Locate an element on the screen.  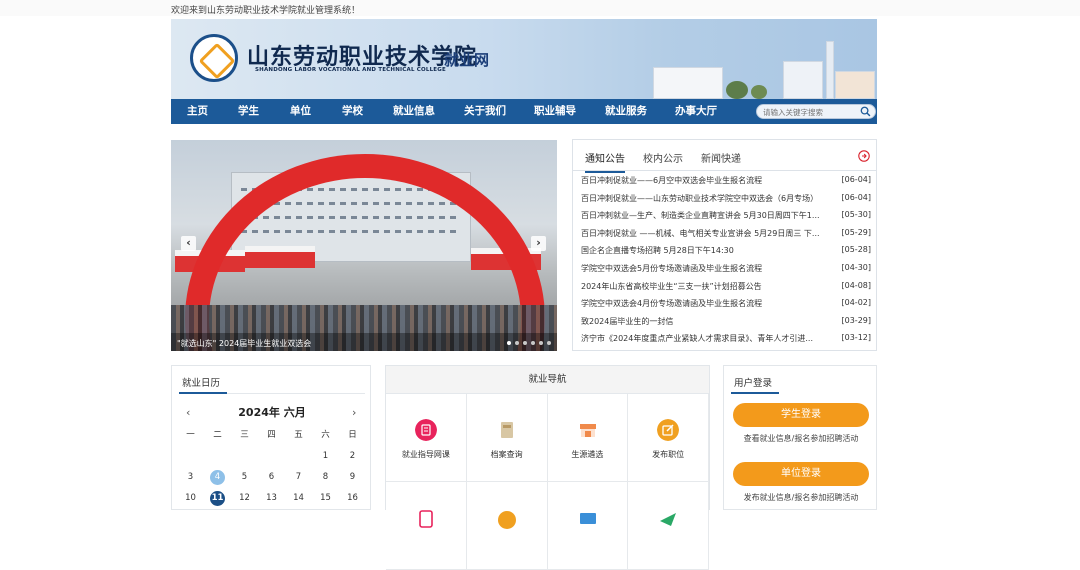
calendar-day: 16 is located at coordinates (352, 498).